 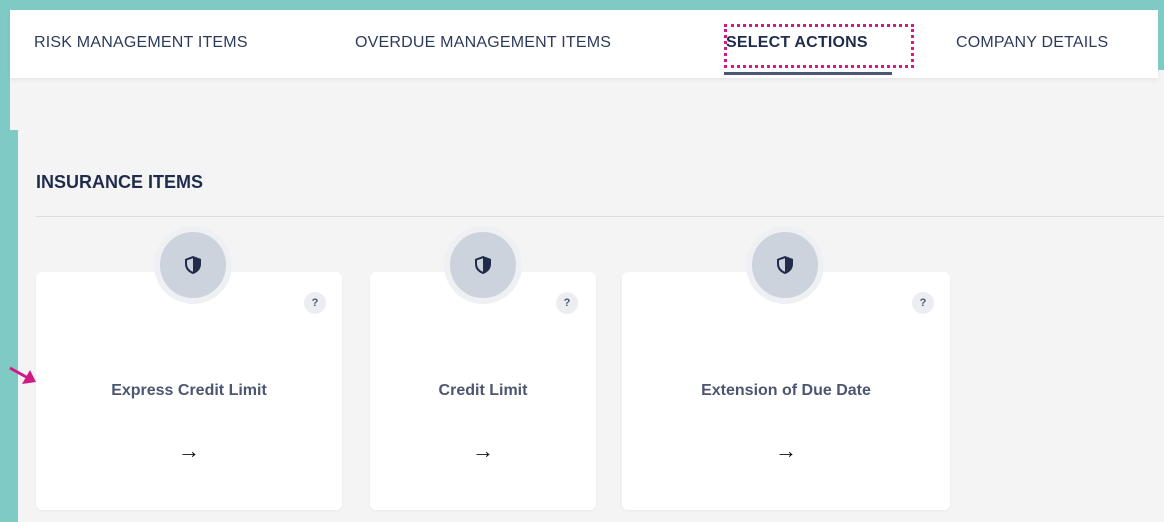 What do you see at coordinates (483, 390) in the screenshot?
I see `card-label: Credit Limit` at bounding box center [483, 390].